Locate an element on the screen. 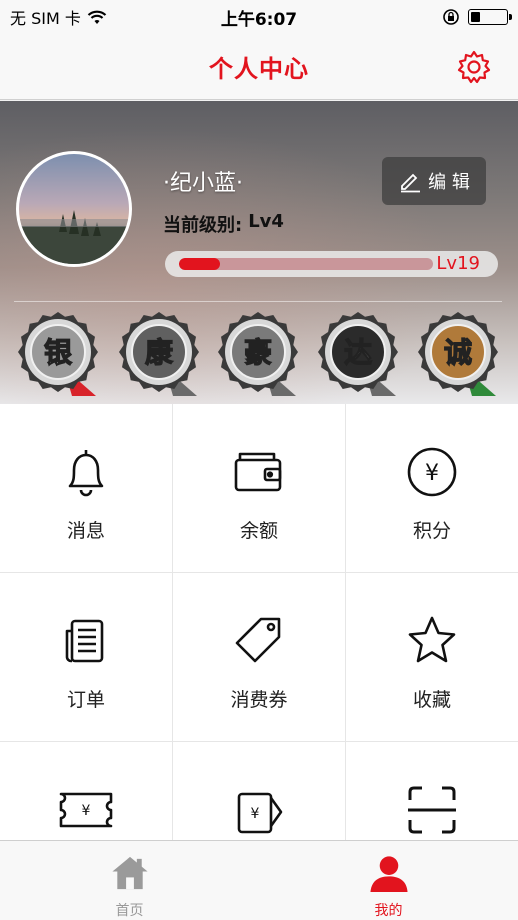 Image resolution: width=518 pixels, height=920 pixels. ticket-yen-icon: ¥ is located at coordinates (86, 810).